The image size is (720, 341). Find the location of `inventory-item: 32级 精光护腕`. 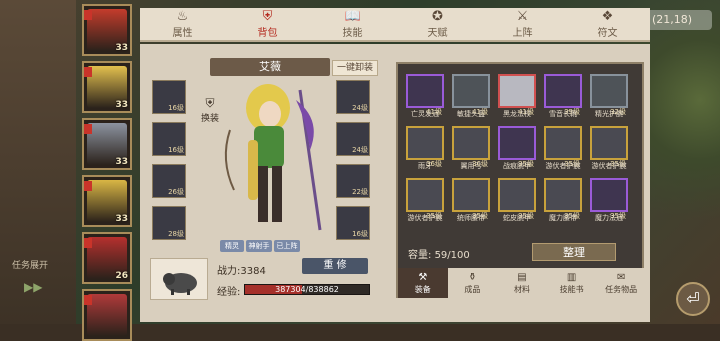

inventory-item: 32级 精光护腕 is located at coordinates (609, 96).